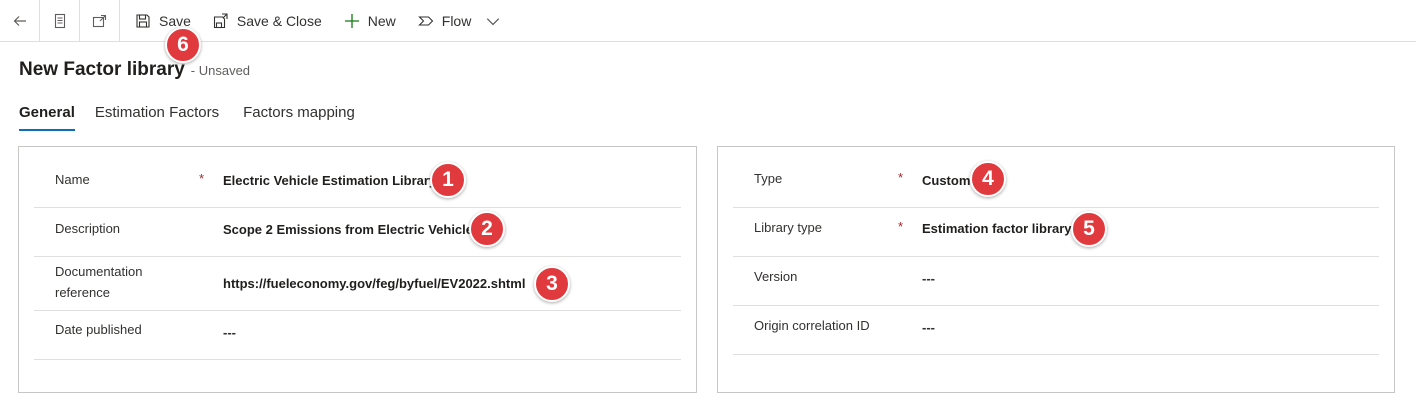 Image resolution: width=1416 pixels, height=406 pixels. Describe the element at coordinates (175, 20) in the screenshot. I see `save-label: Save` at that location.